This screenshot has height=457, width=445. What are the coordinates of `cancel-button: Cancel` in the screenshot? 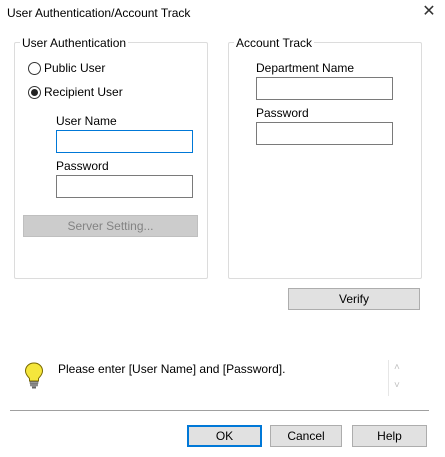 It's located at (306, 436).